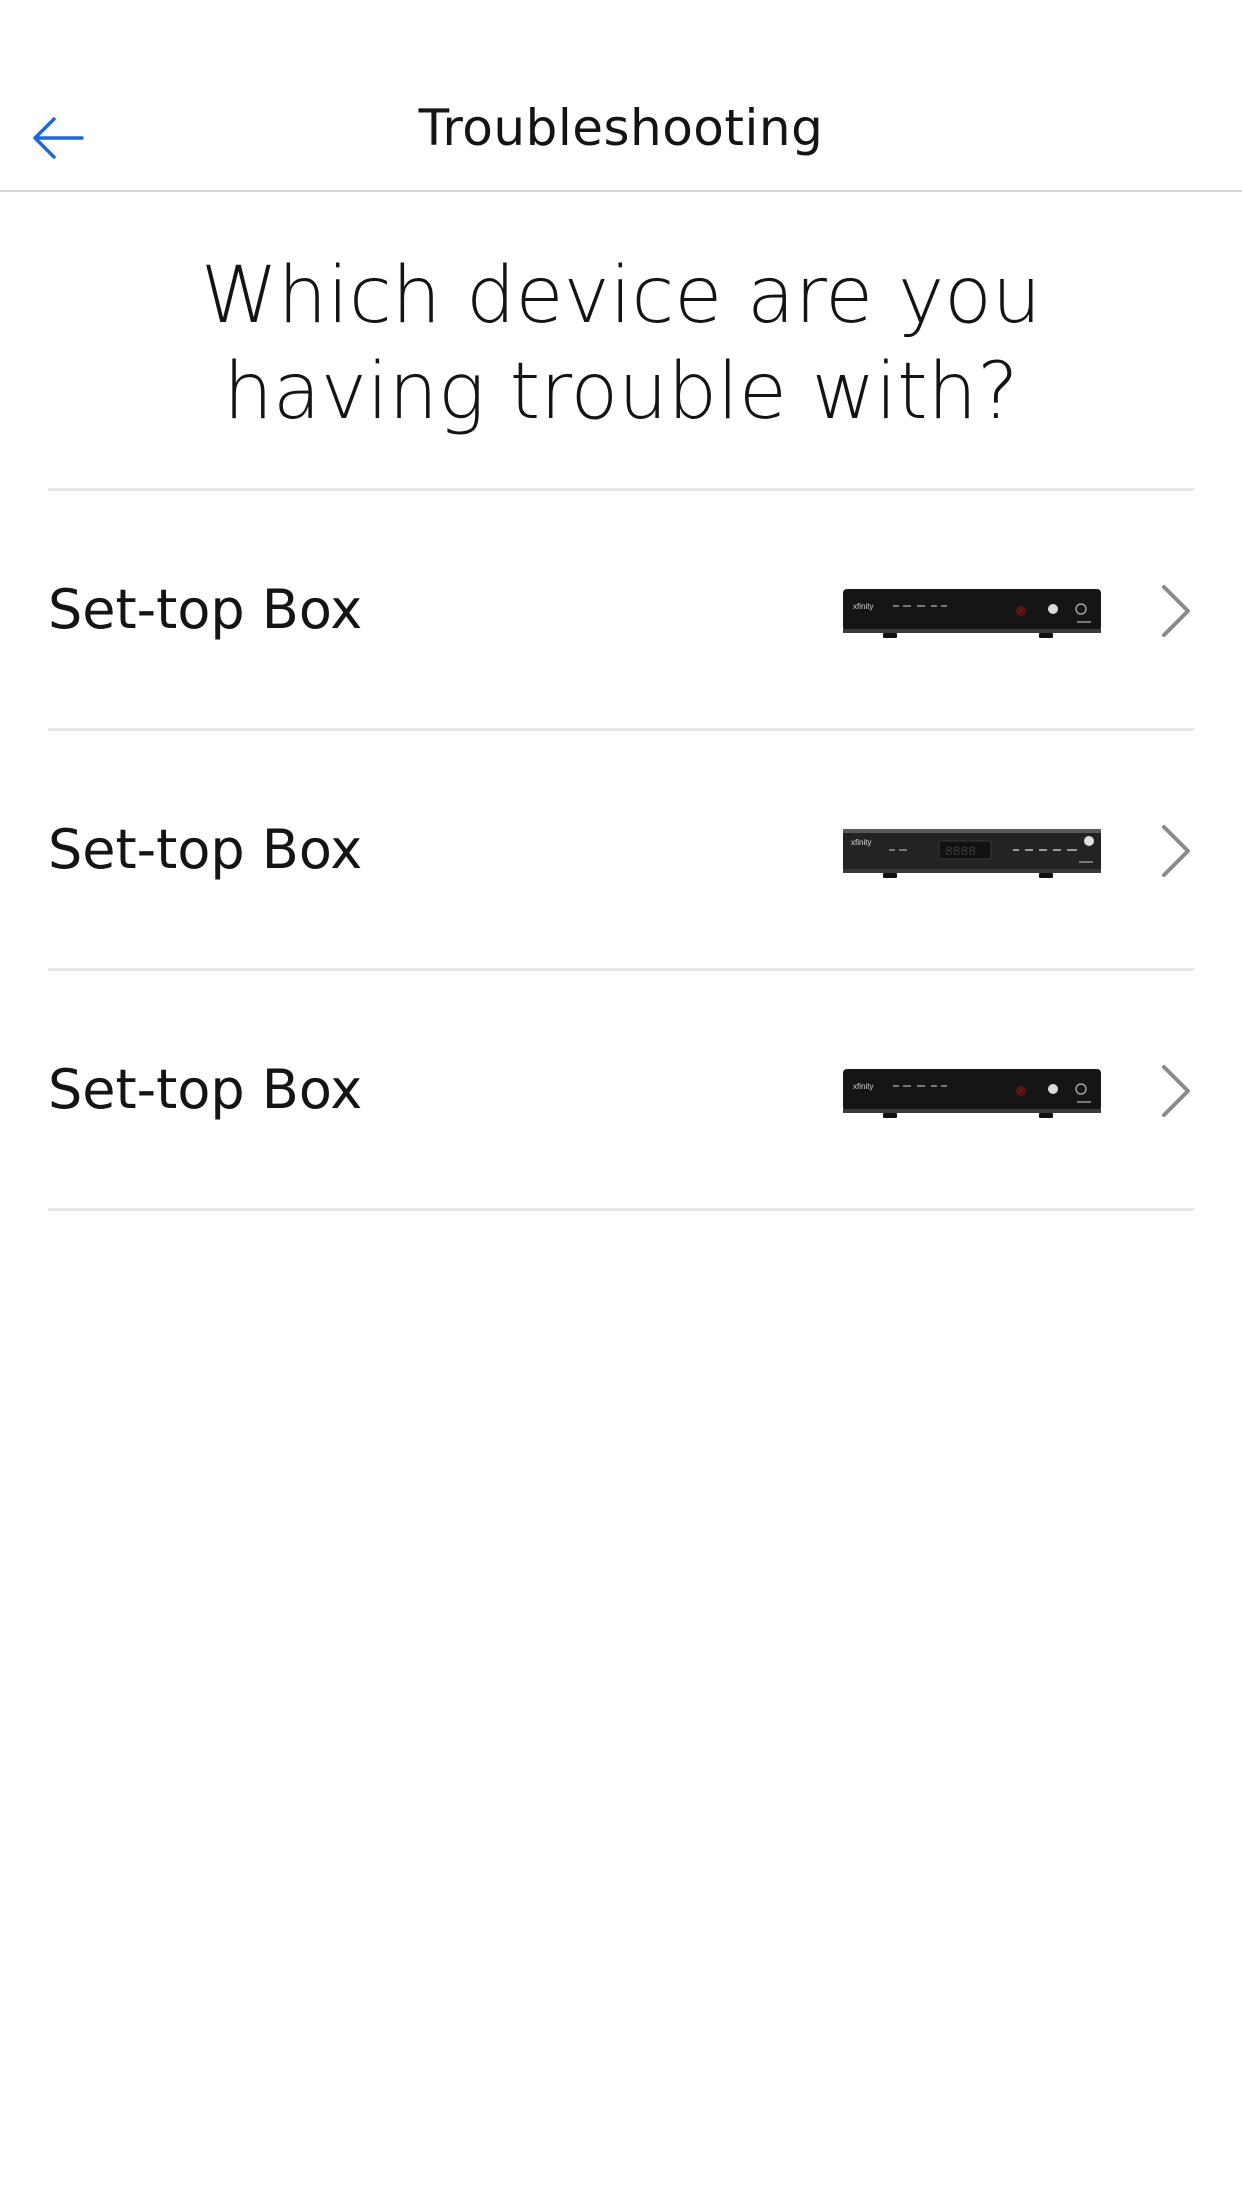 Image resolution: width=1242 pixels, height=2208 pixels. Describe the element at coordinates (621, 1091) in the screenshot. I see `device-row-3: Set-top Box xfinity` at that location.